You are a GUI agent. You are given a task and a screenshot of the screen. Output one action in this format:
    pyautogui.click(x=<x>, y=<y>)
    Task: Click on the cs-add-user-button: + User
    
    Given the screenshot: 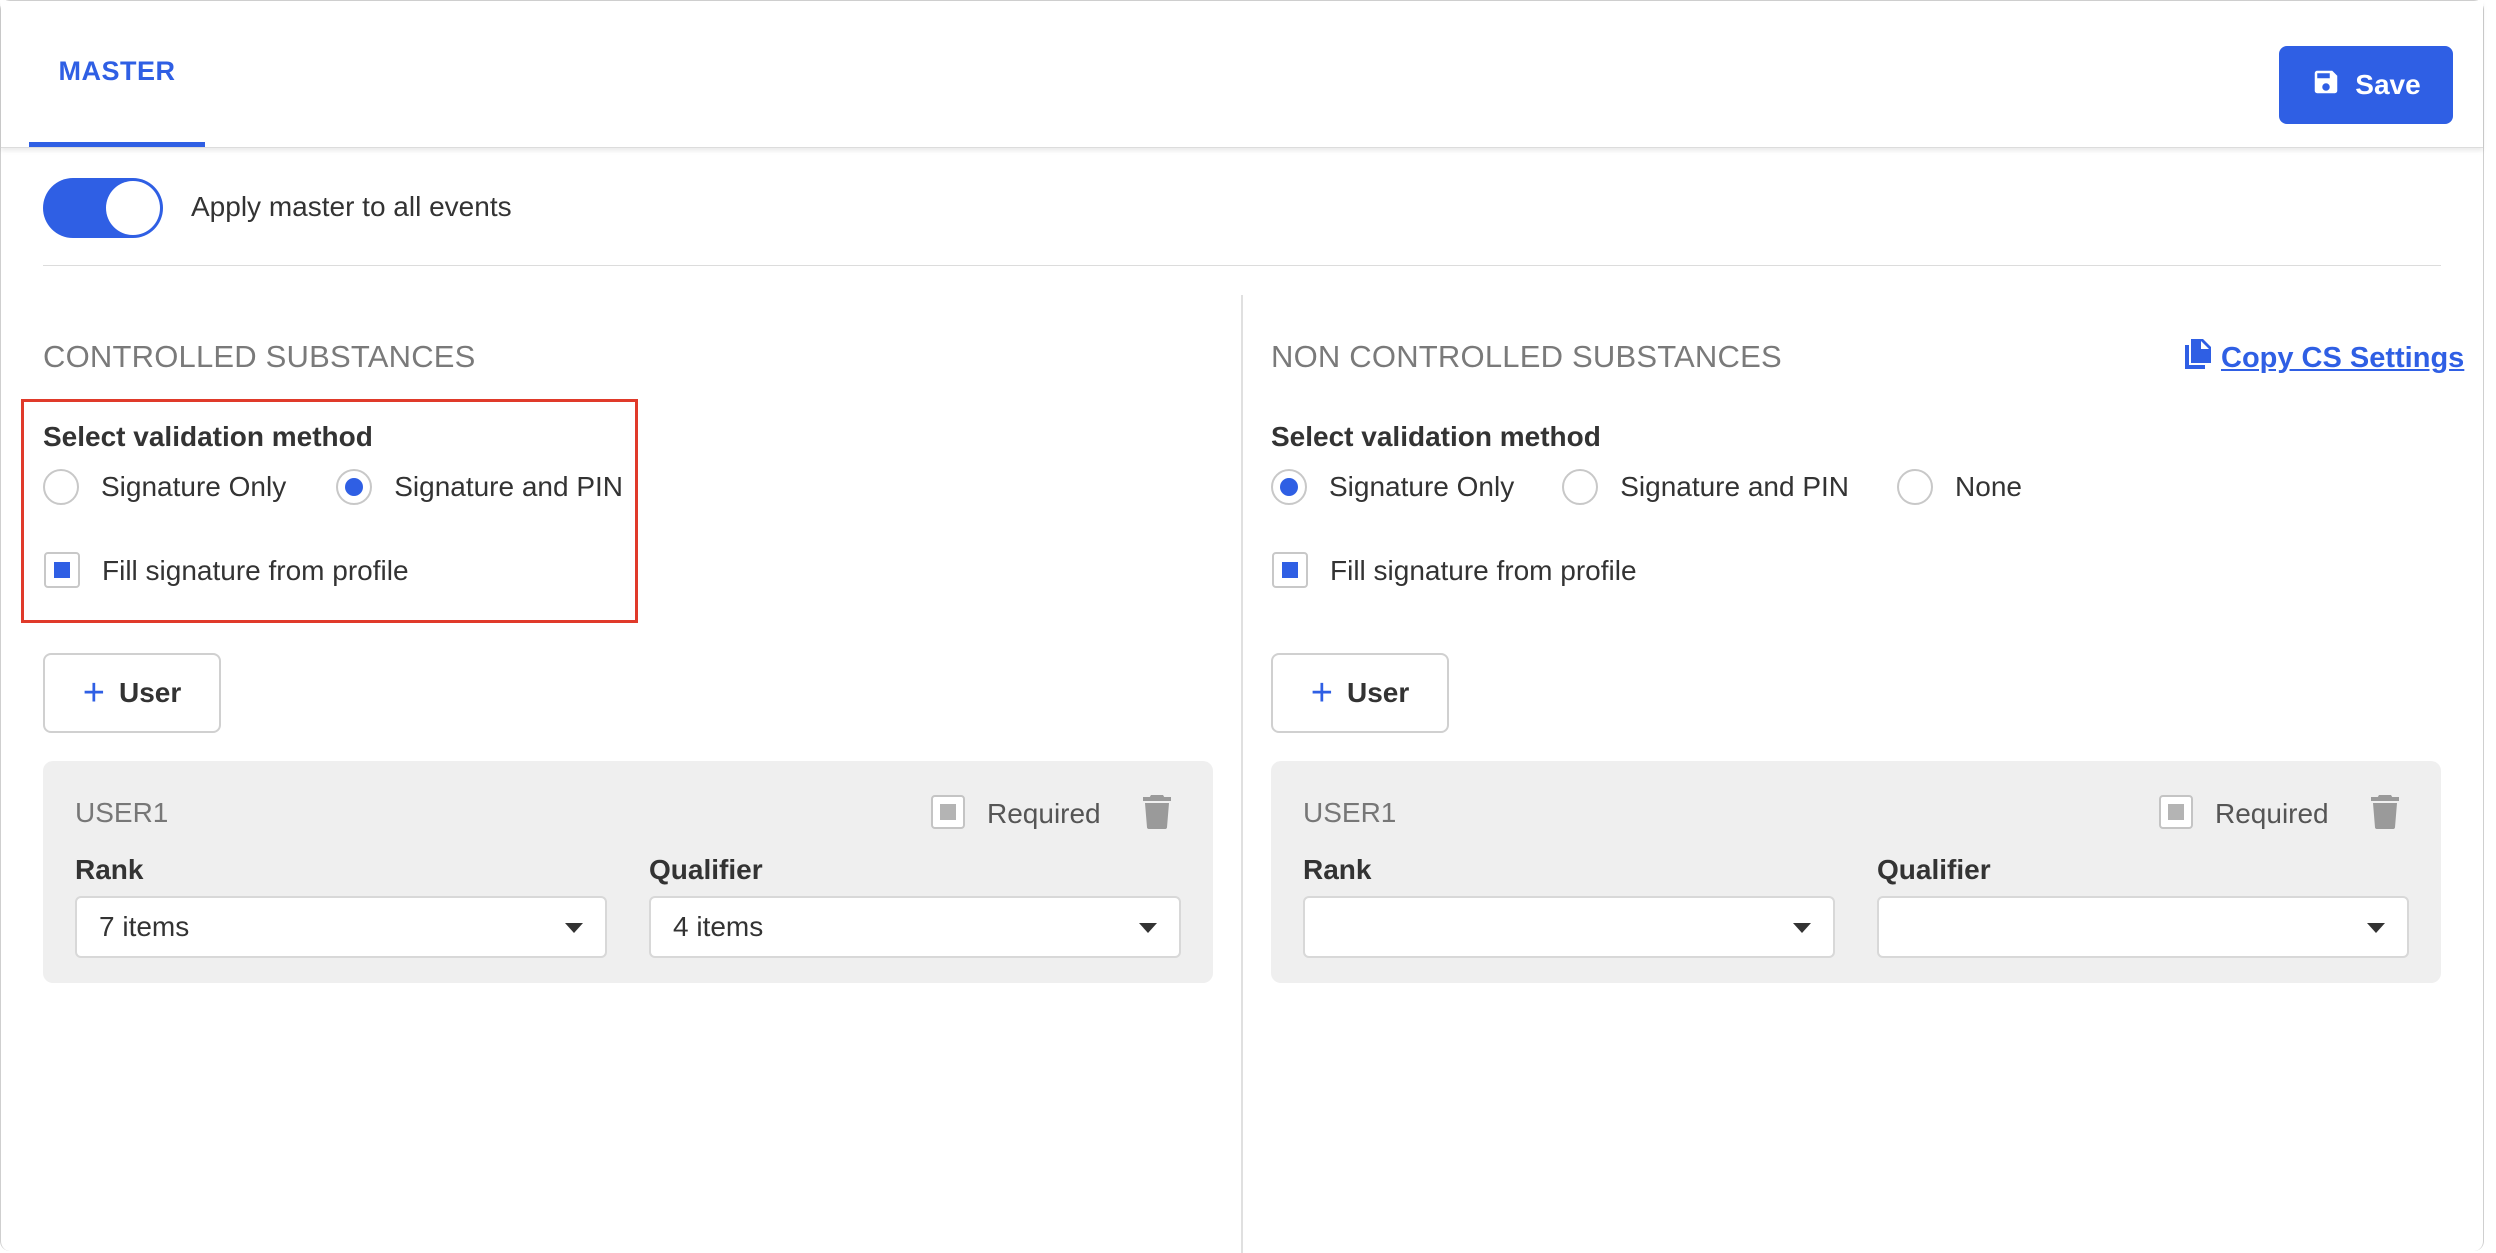 What is the action you would take?
    pyautogui.click(x=132, y=693)
    